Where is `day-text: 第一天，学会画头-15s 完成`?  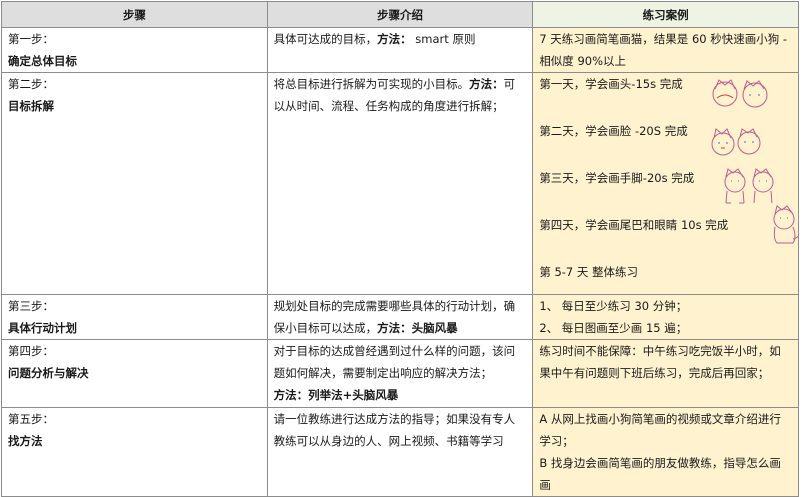
day-text: 第一天，学会画头-15s 完成 is located at coordinates (611, 84).